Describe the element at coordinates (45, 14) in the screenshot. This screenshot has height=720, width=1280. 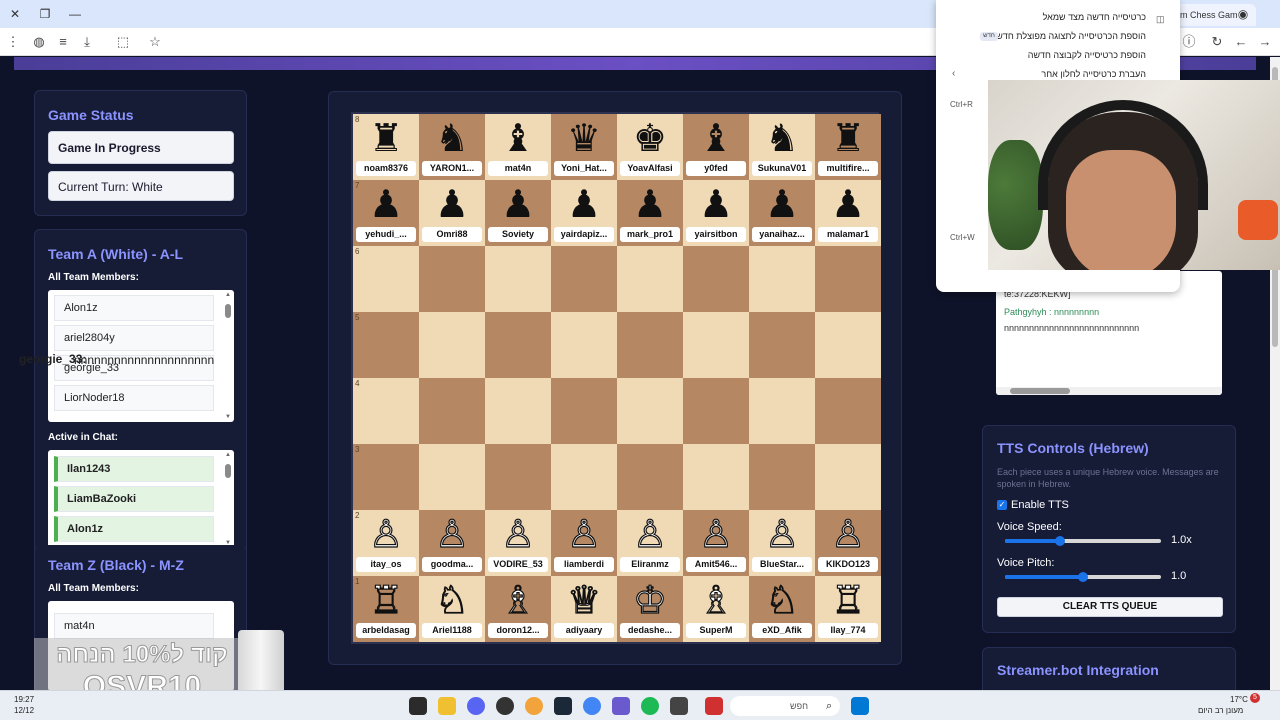
I see `restore-window-icon: ❐` at that location.